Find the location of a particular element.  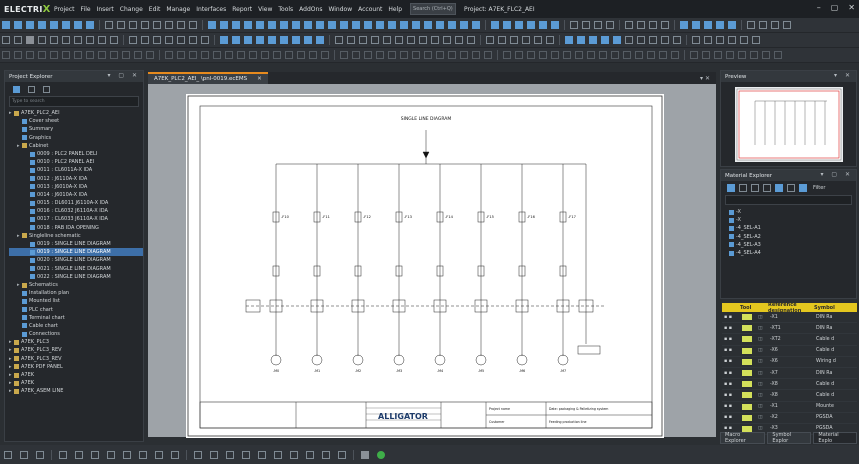

tree-item: 0012 : J6110A-X IDA is located at coordinates (76, 179).